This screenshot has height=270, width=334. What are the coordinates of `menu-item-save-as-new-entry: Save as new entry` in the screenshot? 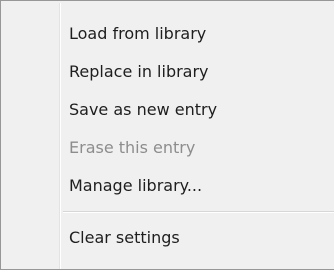 It's located at (168, 110).